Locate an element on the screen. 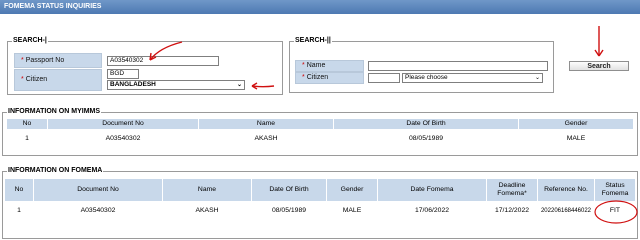 This screenshot has height=240, width=640. table-header-row: No Document No Name Date Of Birth Gender is located at coordinates (320, 124).